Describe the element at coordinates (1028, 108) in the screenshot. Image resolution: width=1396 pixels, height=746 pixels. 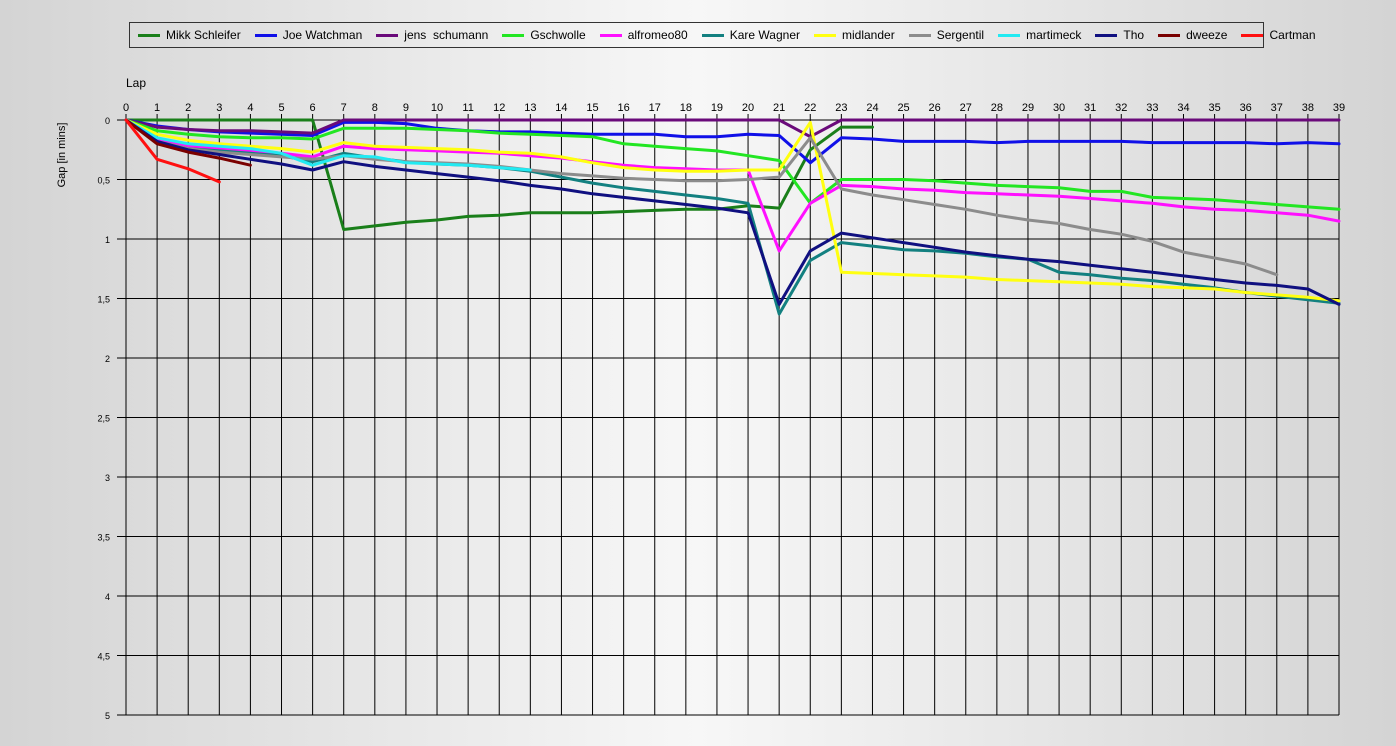
I see `x-tick-label: 29` at that location.